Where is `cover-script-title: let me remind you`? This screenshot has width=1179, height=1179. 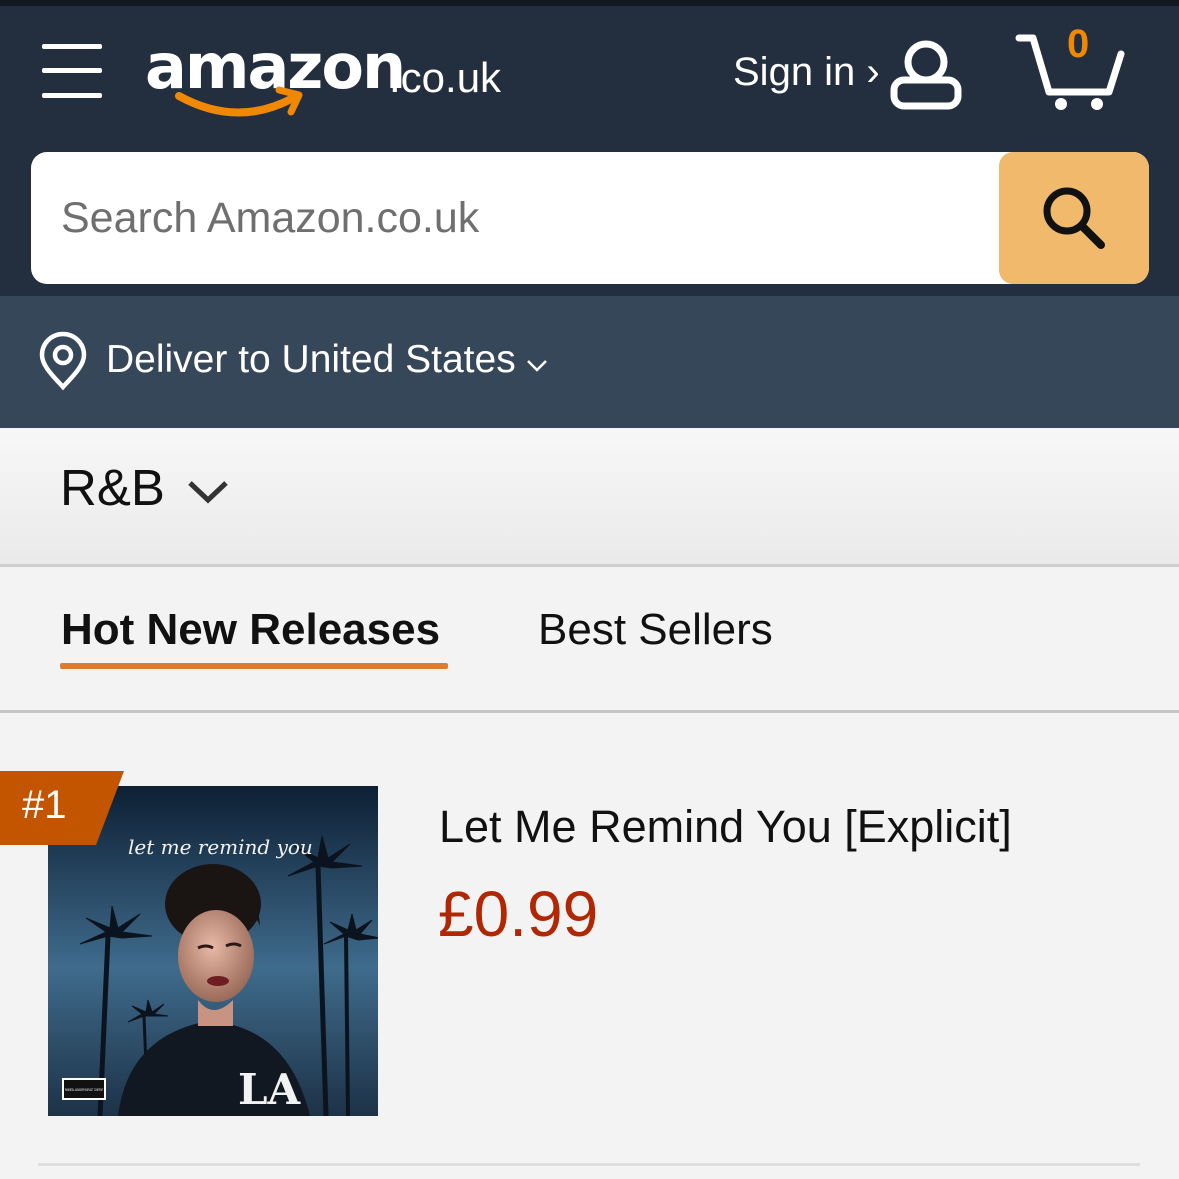 cover-script-title: let me remind you is located at coordinates (220, 847).